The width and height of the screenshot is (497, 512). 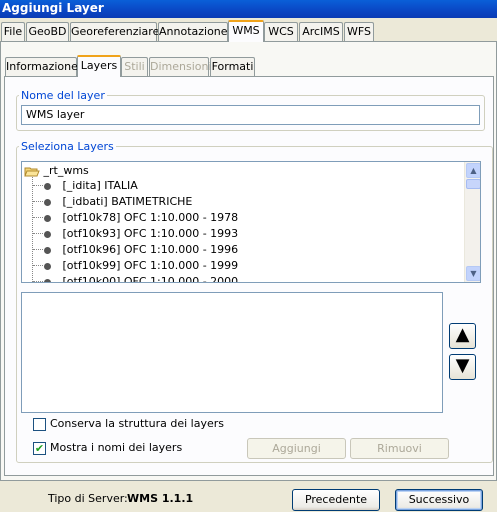 I want to click on tab-dimensioni: Dimensioni, so click(x=180, y=67).